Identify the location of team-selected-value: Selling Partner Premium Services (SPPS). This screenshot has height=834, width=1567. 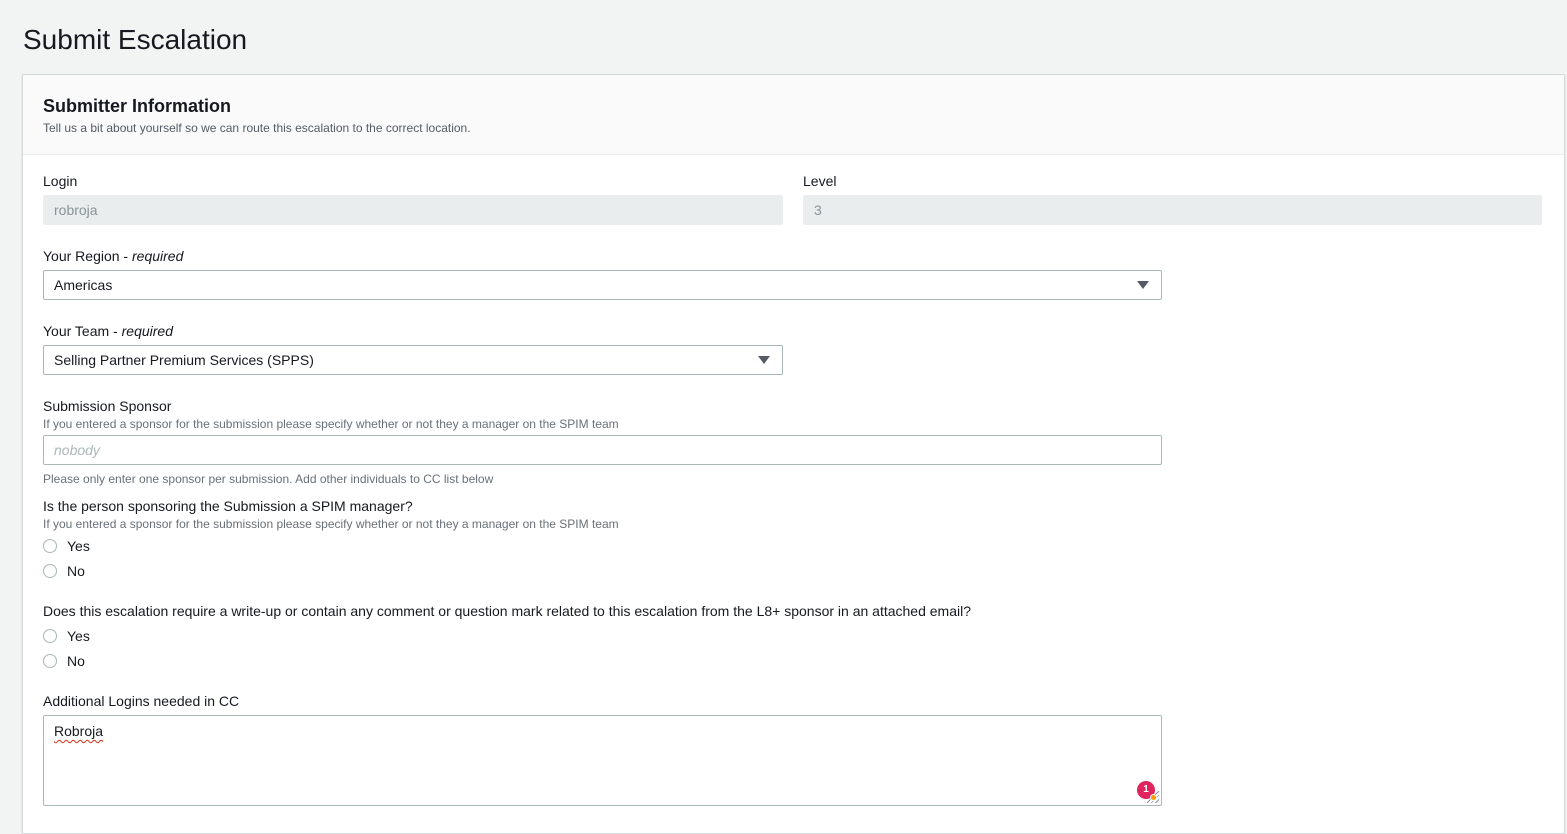
(184, 360).